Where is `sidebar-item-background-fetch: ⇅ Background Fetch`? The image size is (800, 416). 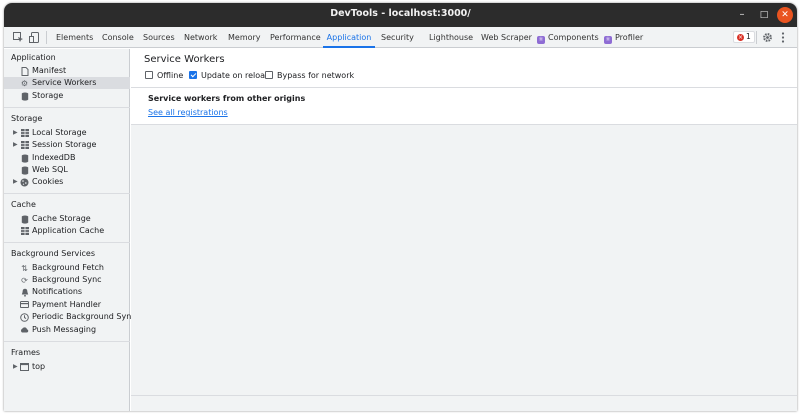
sidebar-item-background-fetch: ⇅ Background Fetch is located at coordinates (67, 268).